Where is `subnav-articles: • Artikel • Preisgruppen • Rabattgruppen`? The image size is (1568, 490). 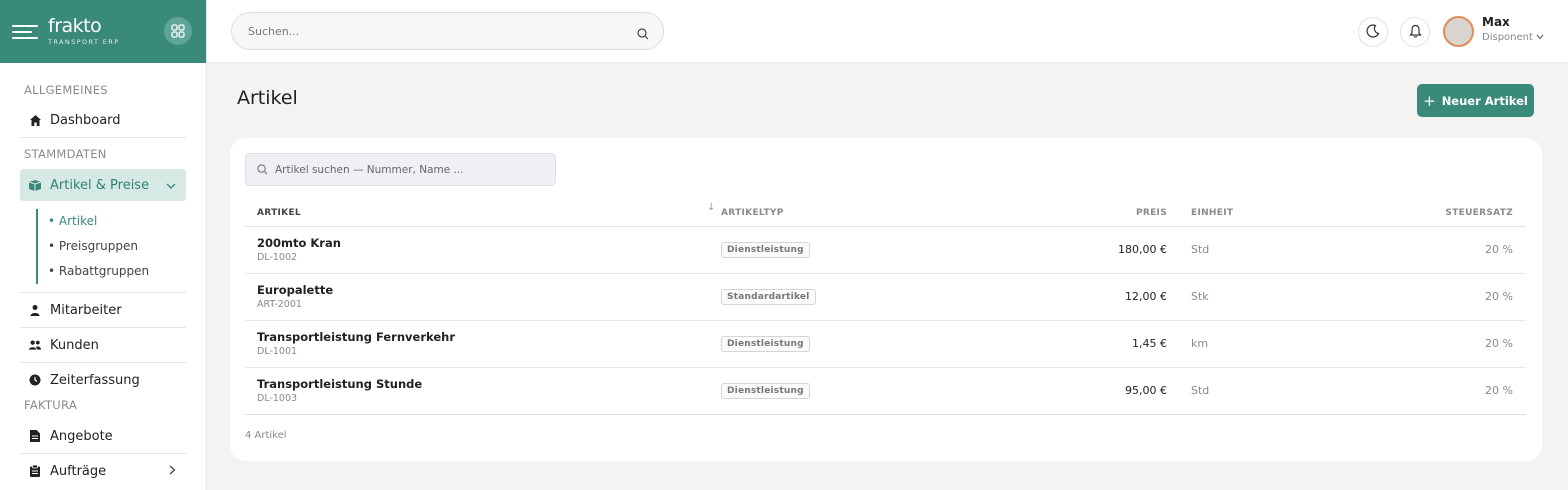 subnav-articles: • Artikel • Preisgruppen • Rabattgruppen is located at coordinates (121, 246).